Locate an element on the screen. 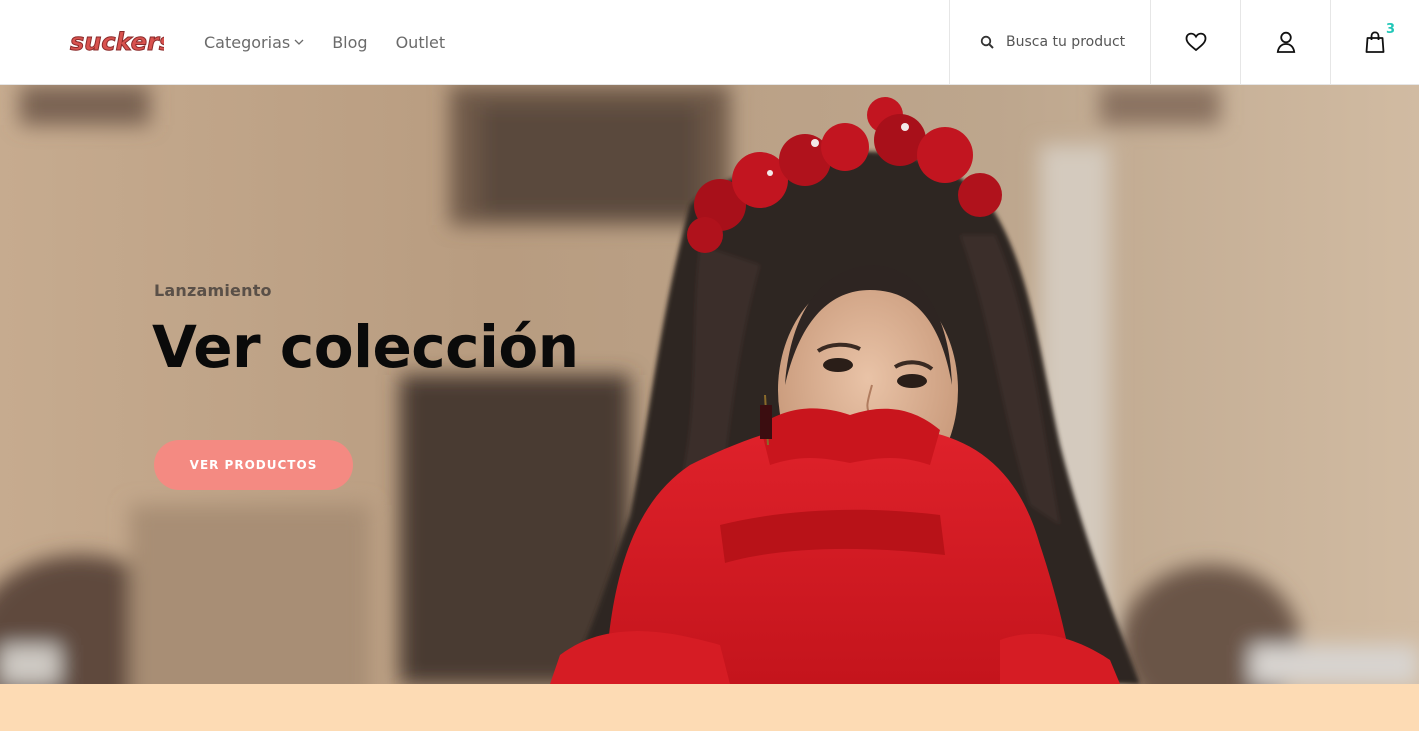  bag-icon is located at coordinates (1375, 42).